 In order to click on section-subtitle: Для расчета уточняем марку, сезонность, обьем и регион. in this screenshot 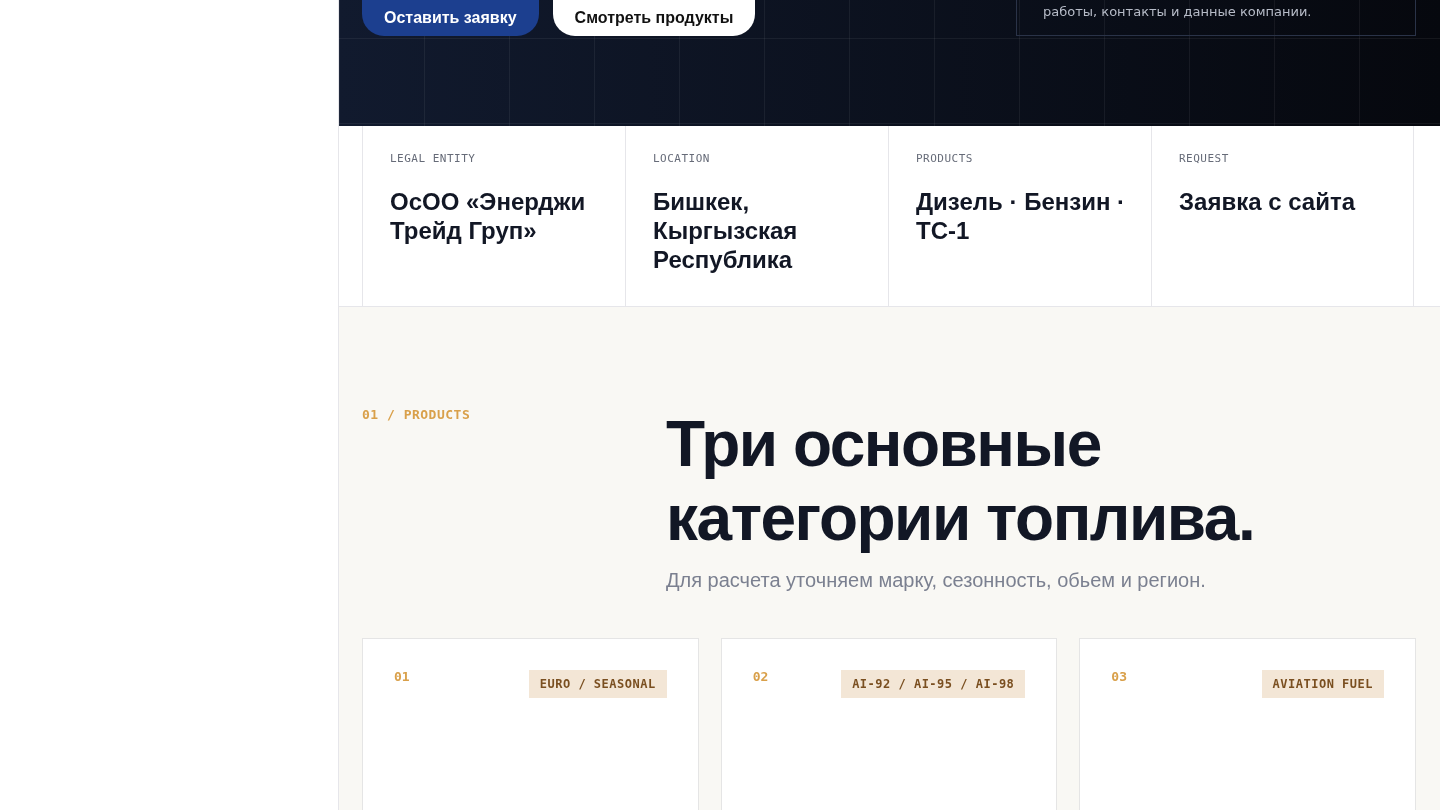, I will do `click(936, 580)`.